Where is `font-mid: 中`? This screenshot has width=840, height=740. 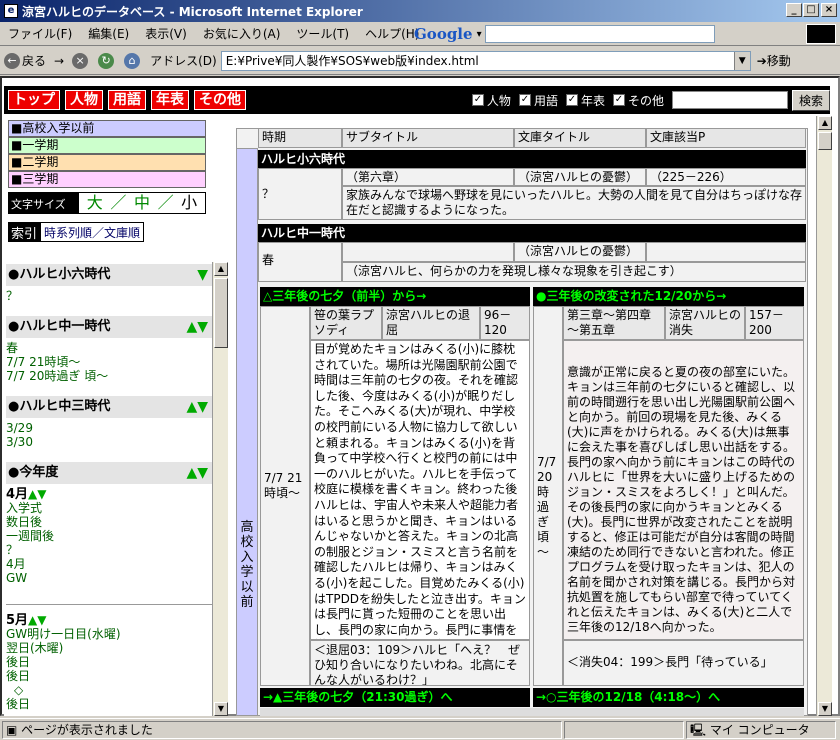
font-mid: 中 is located at coordinates (142, 203).